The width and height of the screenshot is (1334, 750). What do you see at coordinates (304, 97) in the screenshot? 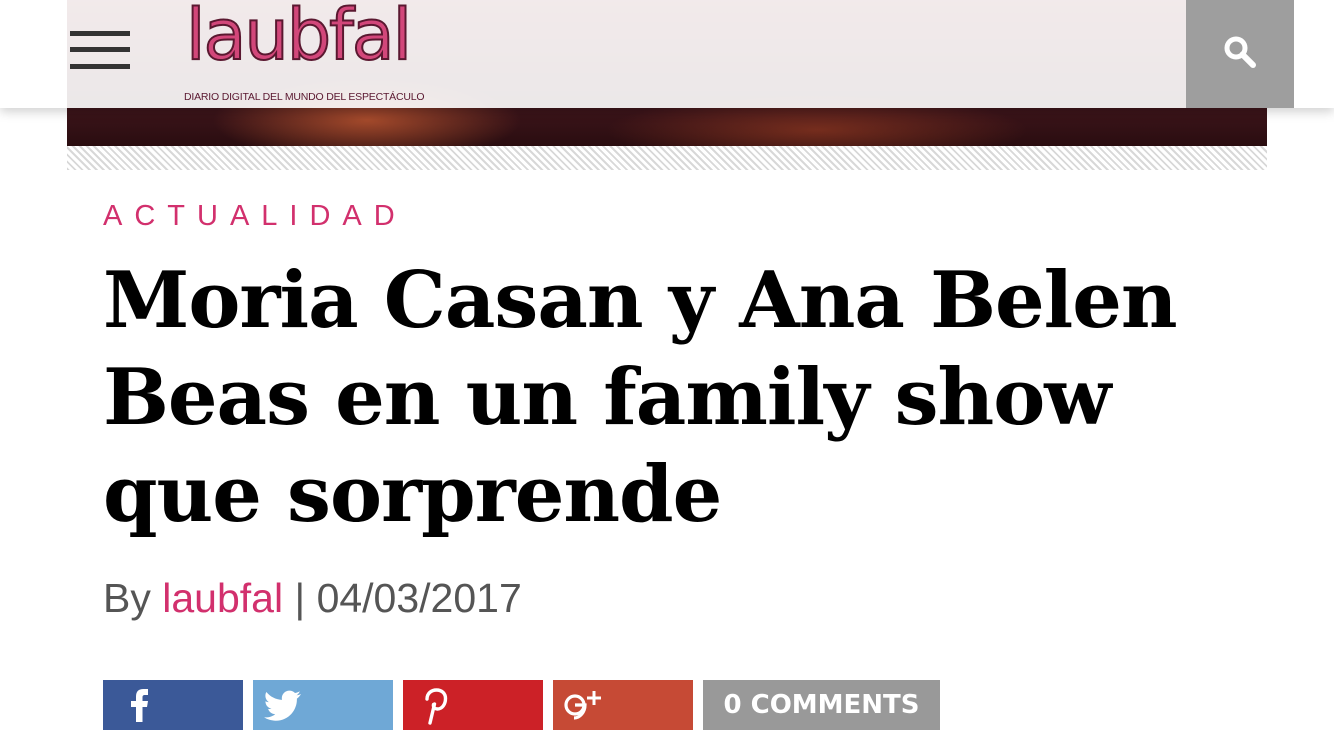
I see `logo-tagline: DIARIO DIGITAL DEL MUNDO DEL ESPECTÁCULO` at bounding box center [304, 97].